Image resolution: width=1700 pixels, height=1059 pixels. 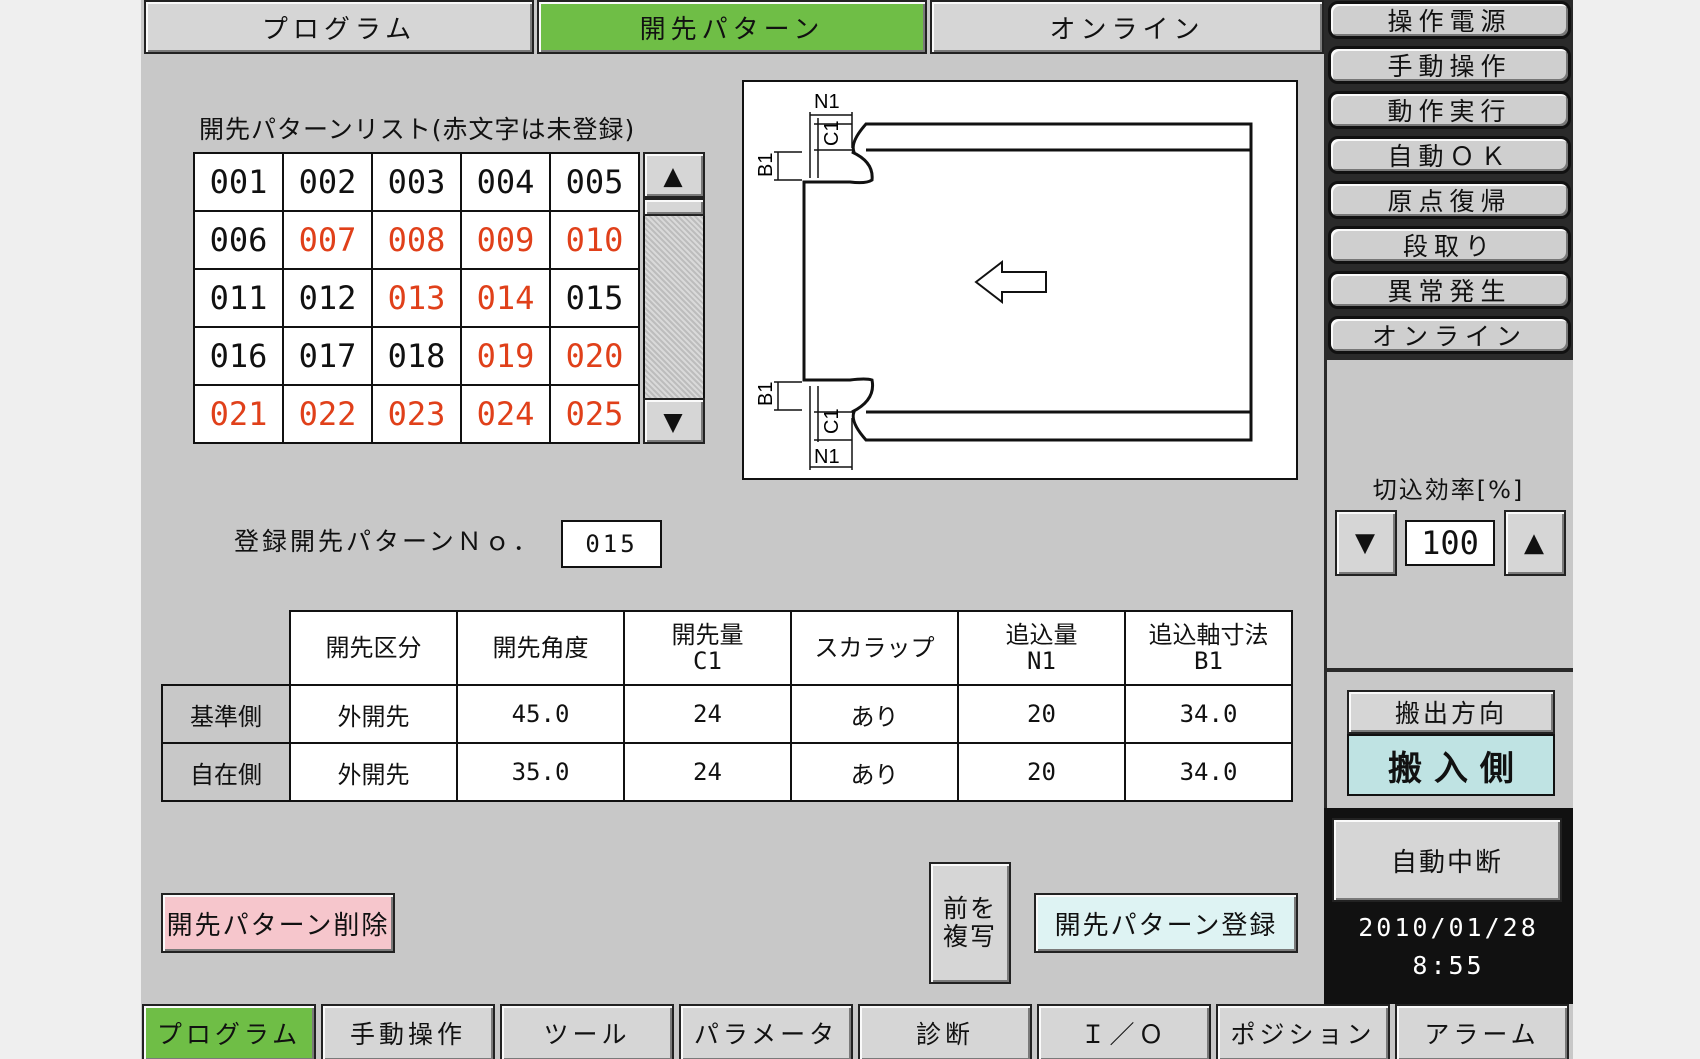 What do you see at coordinates (587, 1031) in the screenshot?
I see `bottom-tab-tool: ツール` at bounding box center [587, 1031].